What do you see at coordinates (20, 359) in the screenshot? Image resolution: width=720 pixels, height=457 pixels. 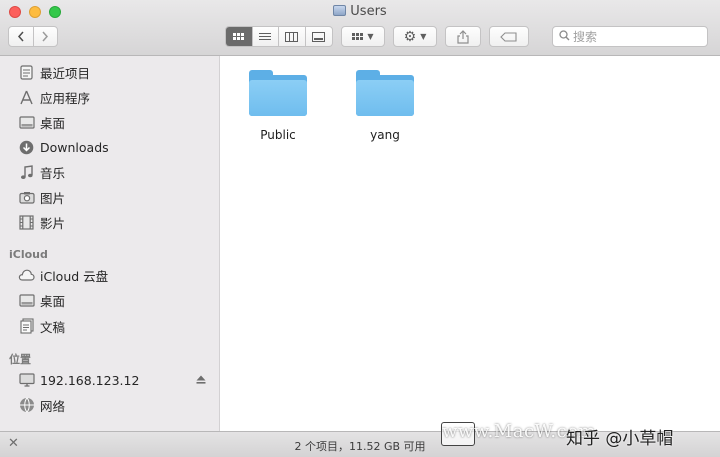 I see `sidebar-header-locations: 位置` at bounding box center [20, 359].